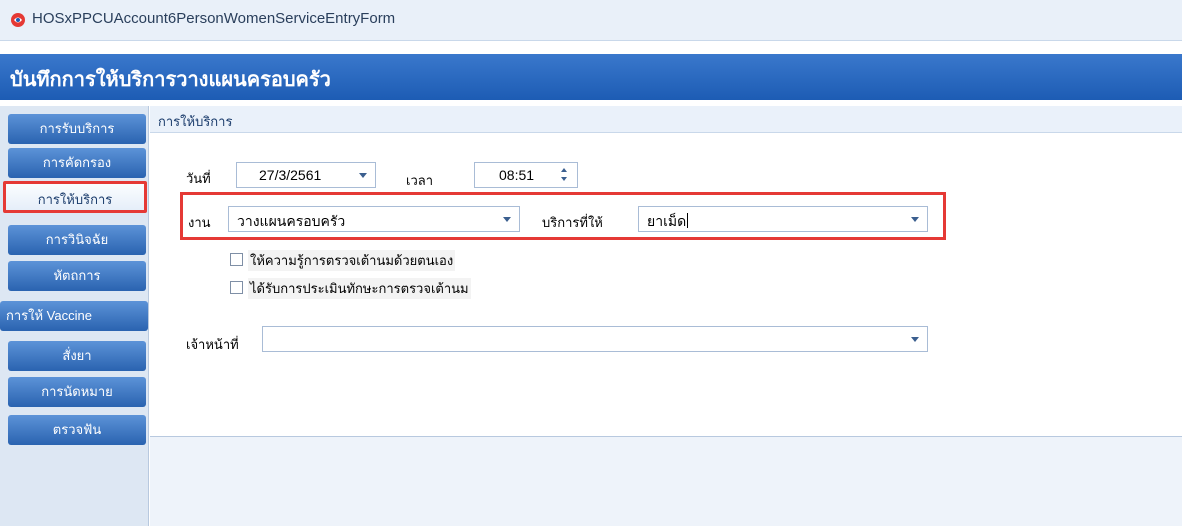  What do you see at coordinates (291, 221) in the screenshot?
I see `task-value: วางแผนครอบครัว` at bounding box center [291, 221].